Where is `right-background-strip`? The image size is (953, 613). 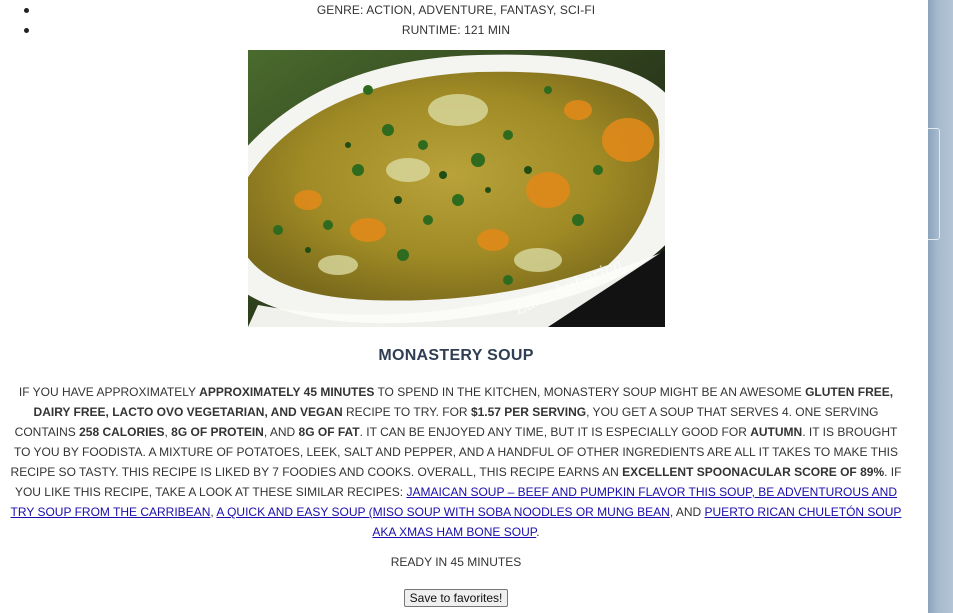 right-background-strip is located at coordinates (940, 306).